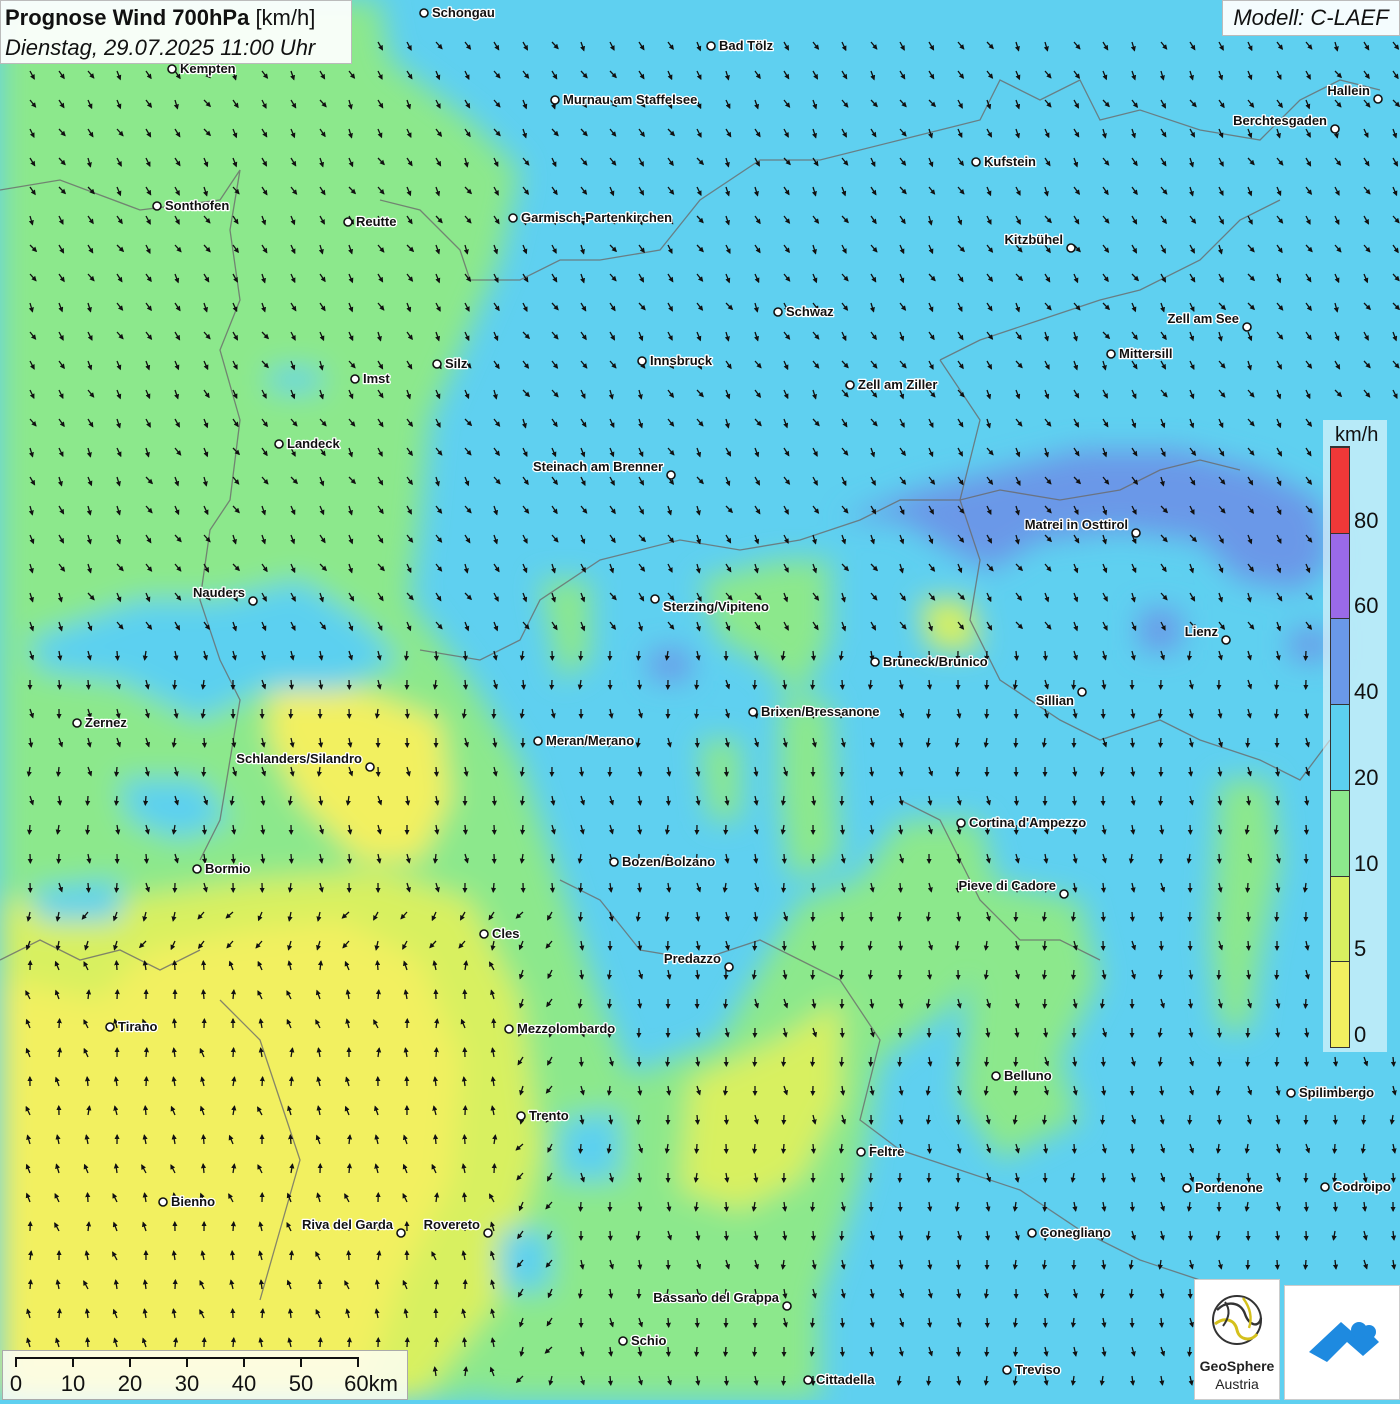 This screenshot has width=1400, height=1404. Describe the element at coordinates (463, 12) in the screenshot. I see `city-label: Schongau` at that location.